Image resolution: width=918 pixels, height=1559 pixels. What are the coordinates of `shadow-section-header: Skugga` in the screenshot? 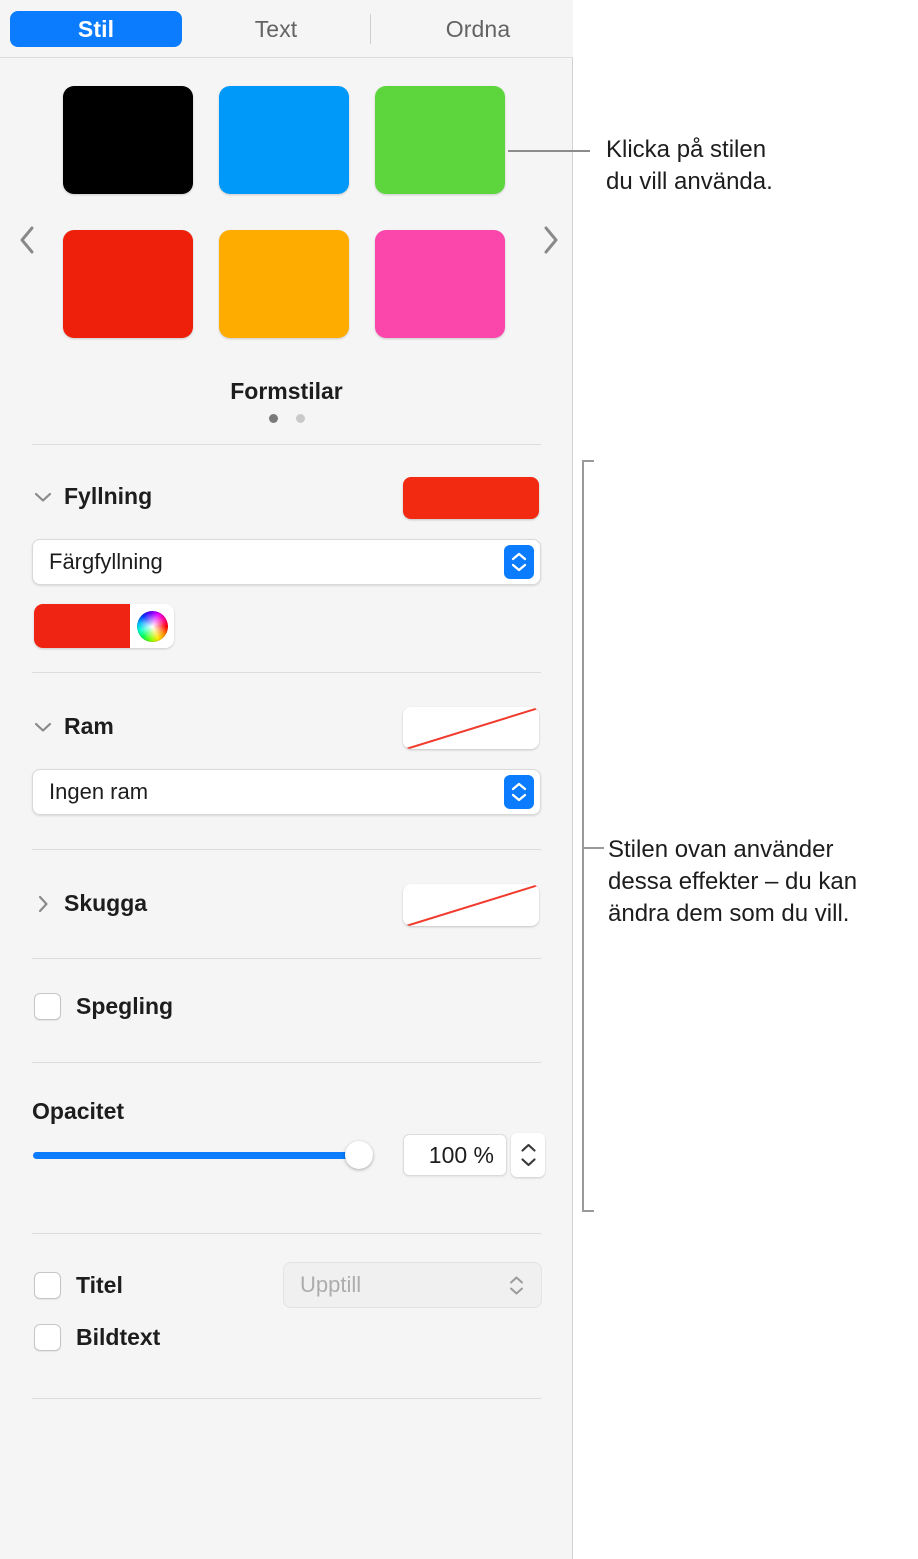 It's located at (90, 903).